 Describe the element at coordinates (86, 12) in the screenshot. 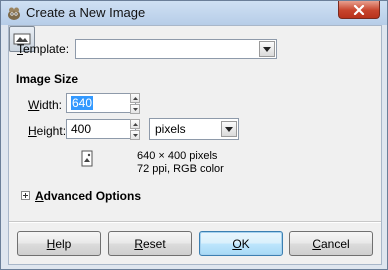

I see `window-title: Create a New Image` at that location.